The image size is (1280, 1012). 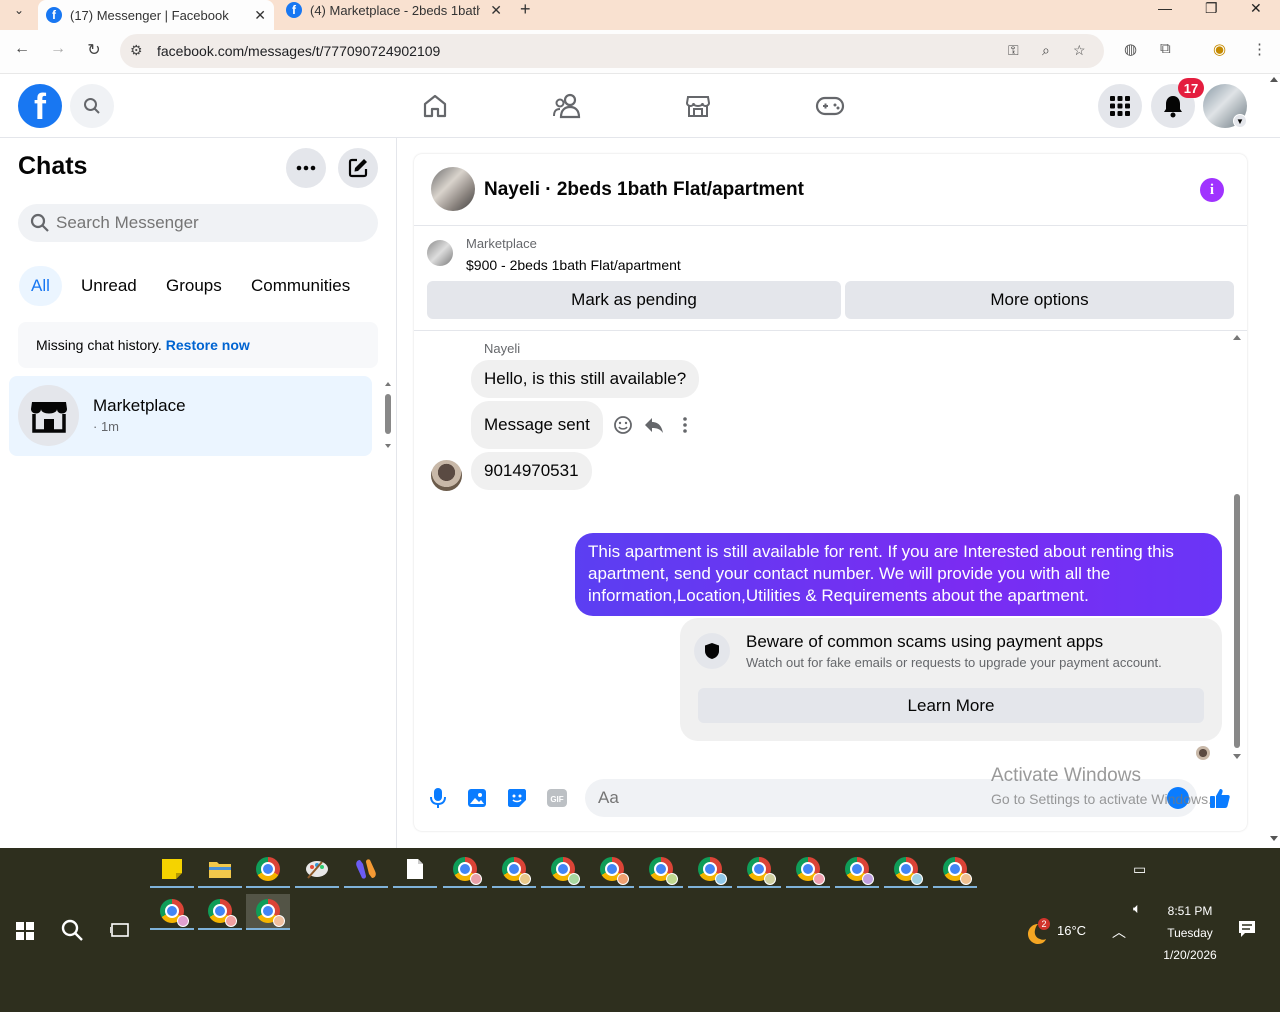 I want to click on seen-receipt-avatar, so click(x=1203, y=753).